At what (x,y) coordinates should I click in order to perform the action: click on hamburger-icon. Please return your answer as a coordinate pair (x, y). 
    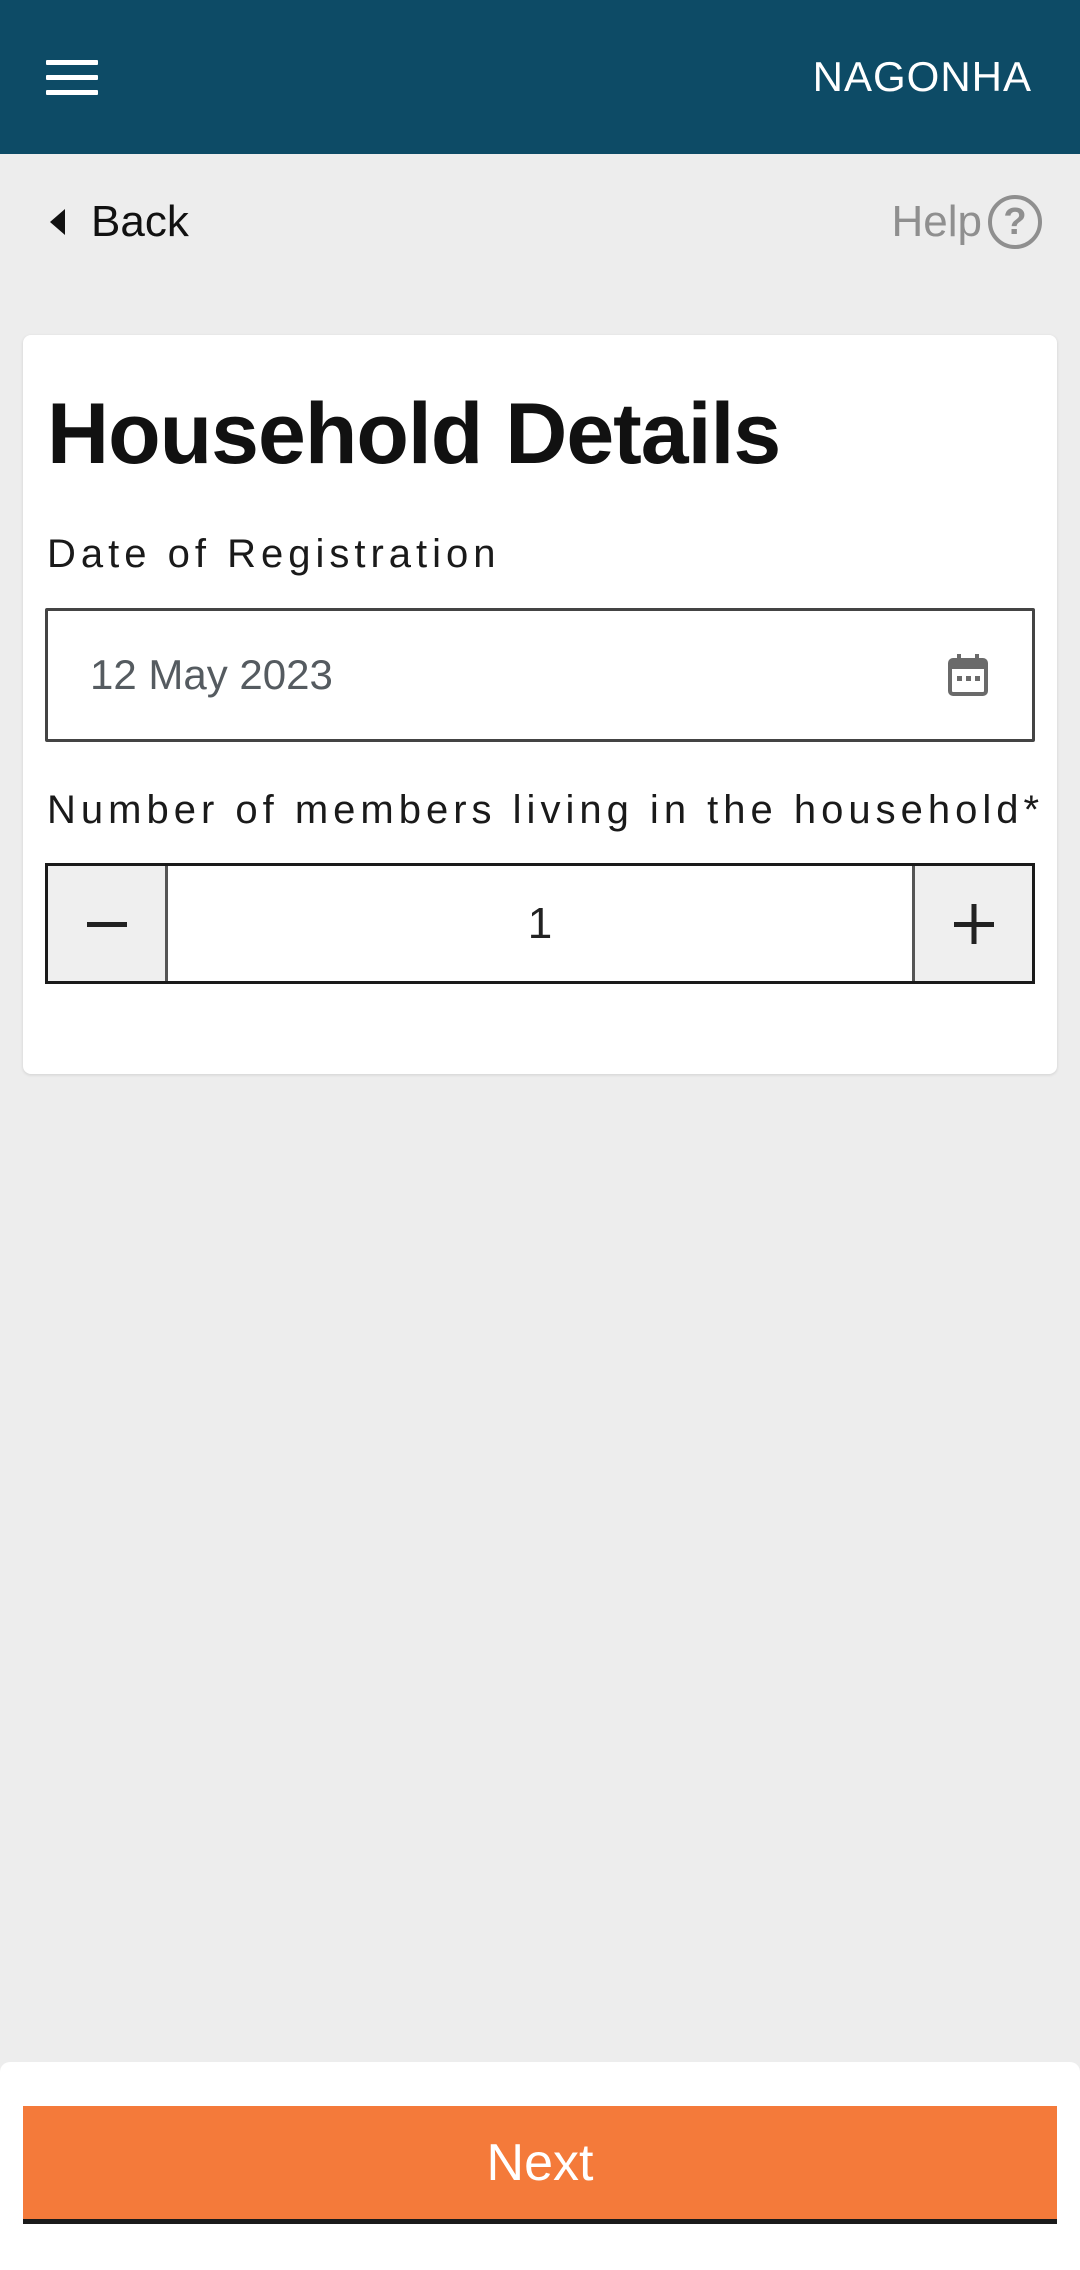
    Looking at the image, I should click on (76, 77).